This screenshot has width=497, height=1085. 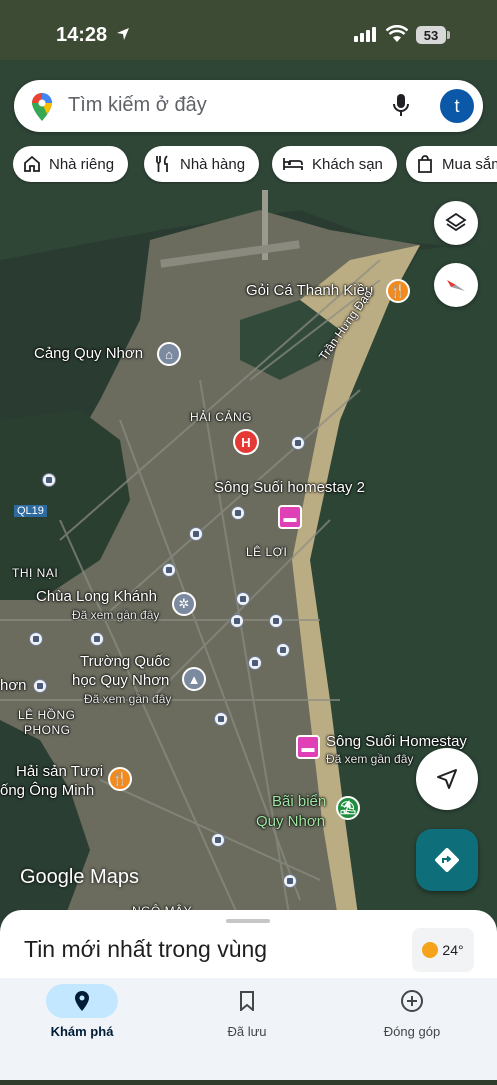 I want to click on drag-handle, so click(x=248, y=921).